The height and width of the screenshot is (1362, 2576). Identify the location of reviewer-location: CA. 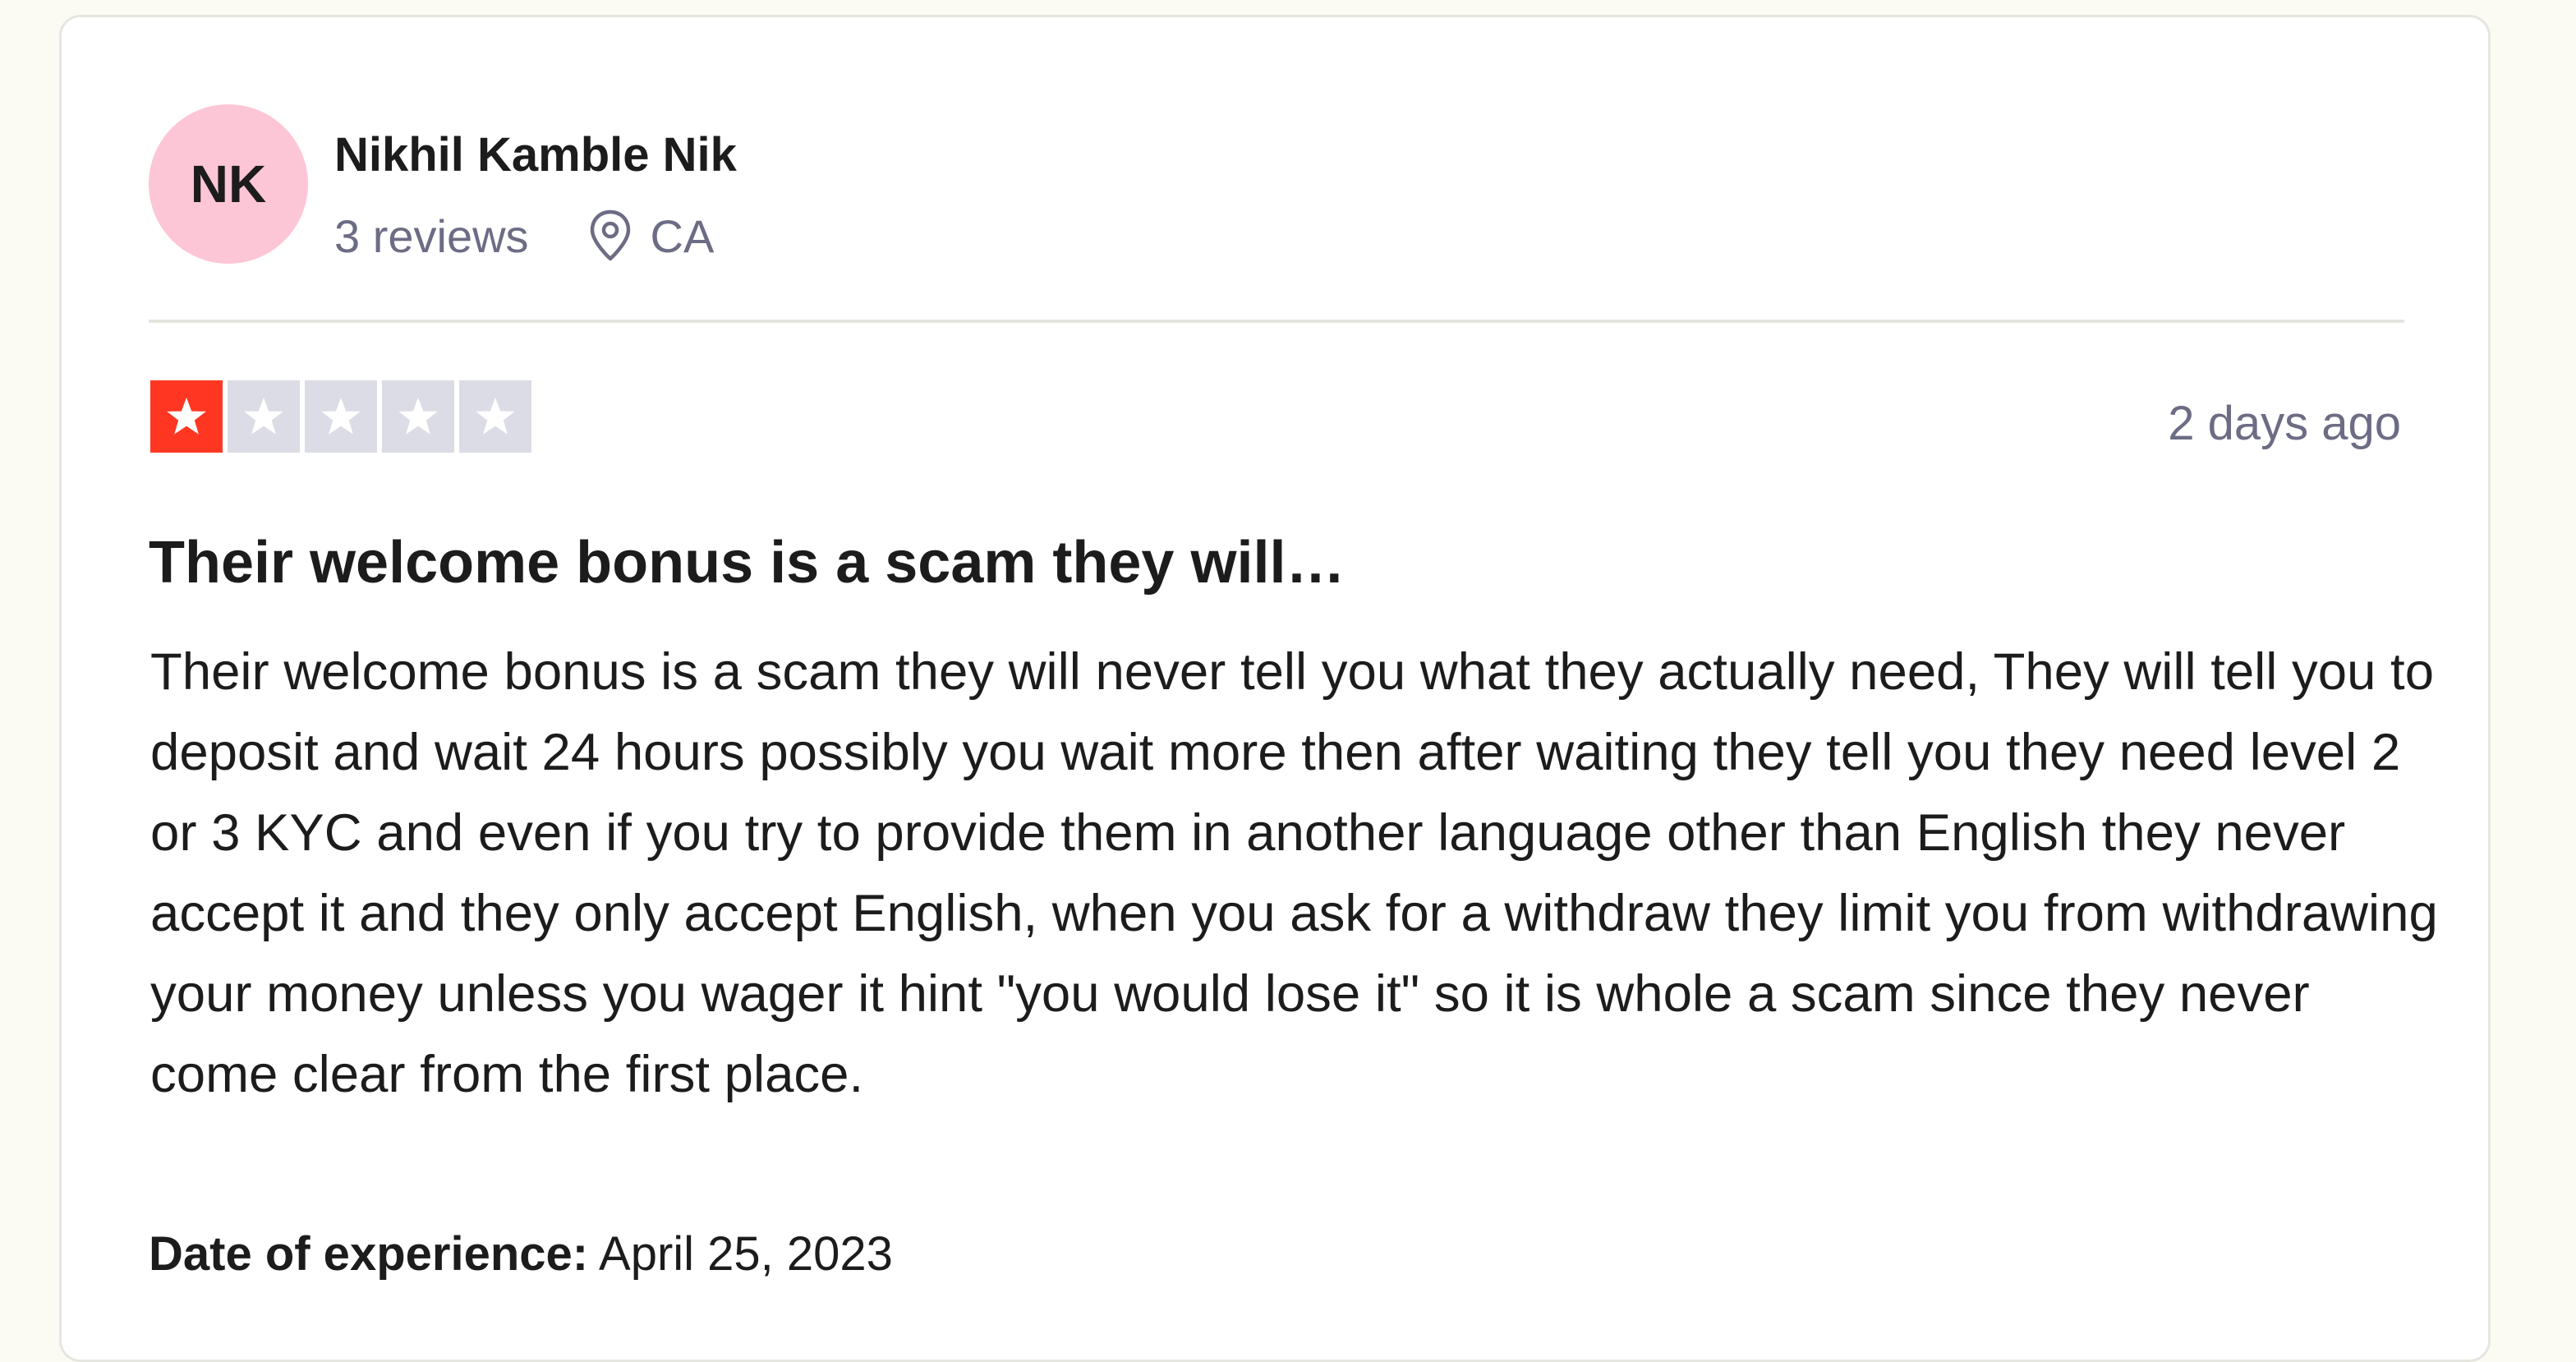
(682, 235).